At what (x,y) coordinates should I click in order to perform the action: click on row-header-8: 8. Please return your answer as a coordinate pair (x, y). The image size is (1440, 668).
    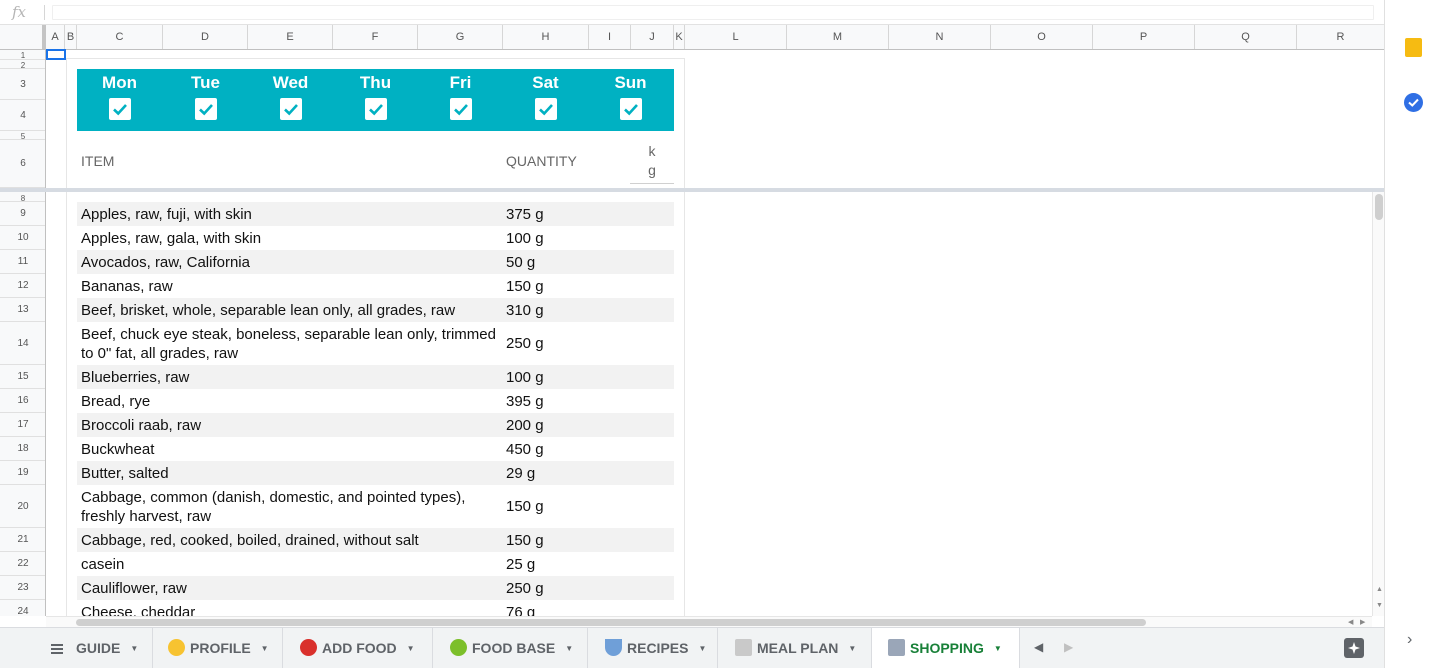
    Looking at the image, I should click on (22, 197).